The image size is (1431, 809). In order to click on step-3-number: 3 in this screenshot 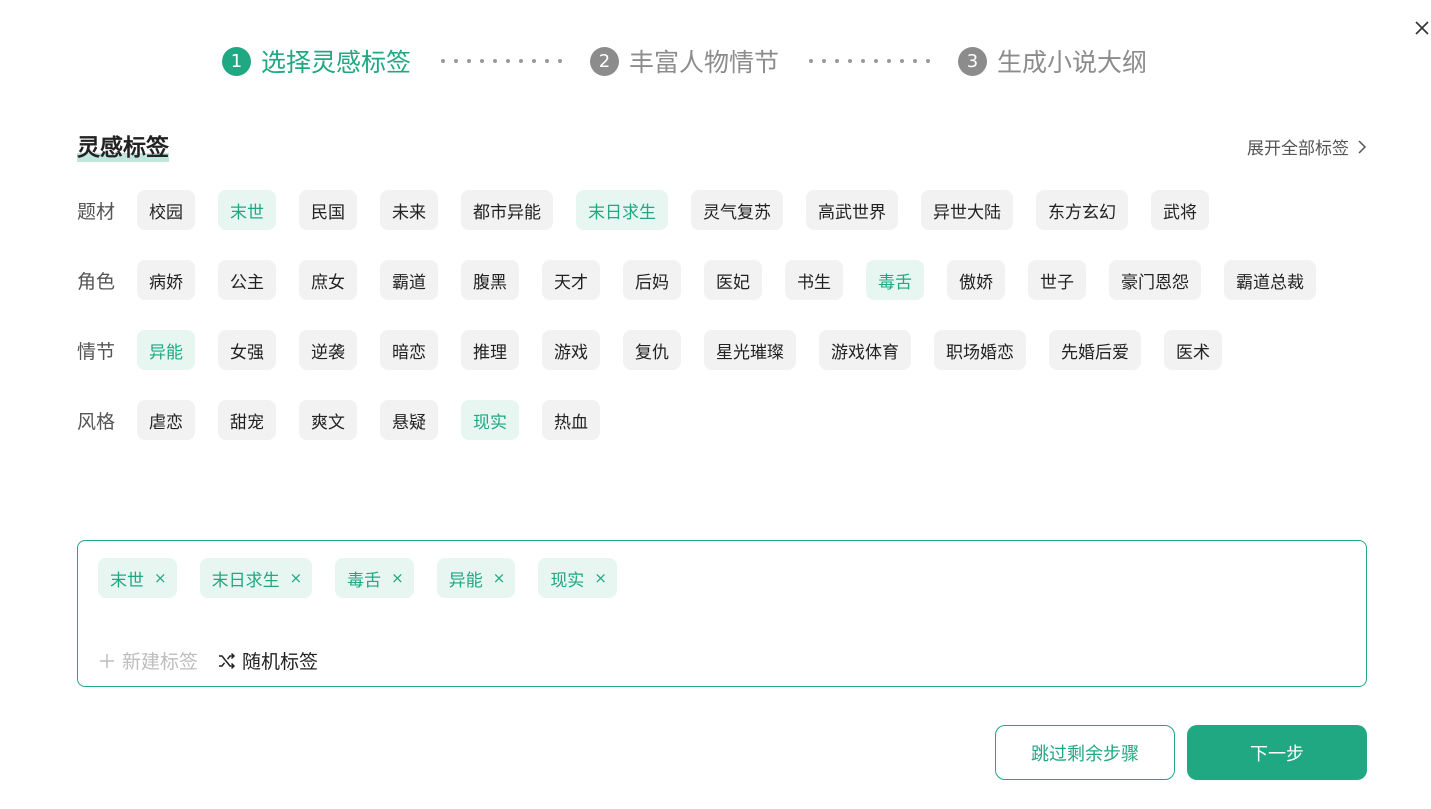, I will do `click(973, 61)`.